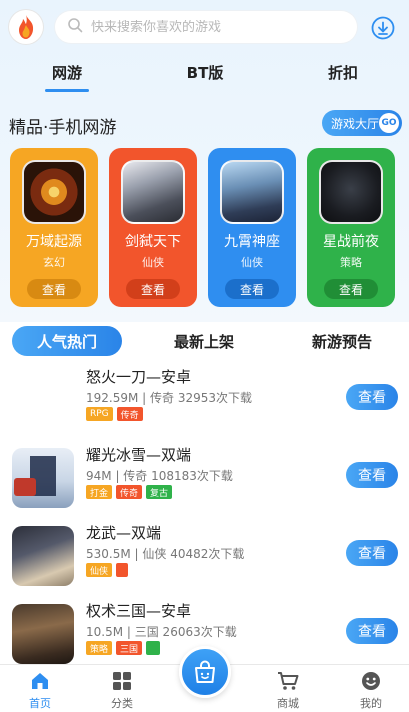 Image resolution: width=409 pixels, height=712 pixels. I want to click on featured-card-jiuxiao: 九霄神座 仙侠 查看, so click(252, 227).